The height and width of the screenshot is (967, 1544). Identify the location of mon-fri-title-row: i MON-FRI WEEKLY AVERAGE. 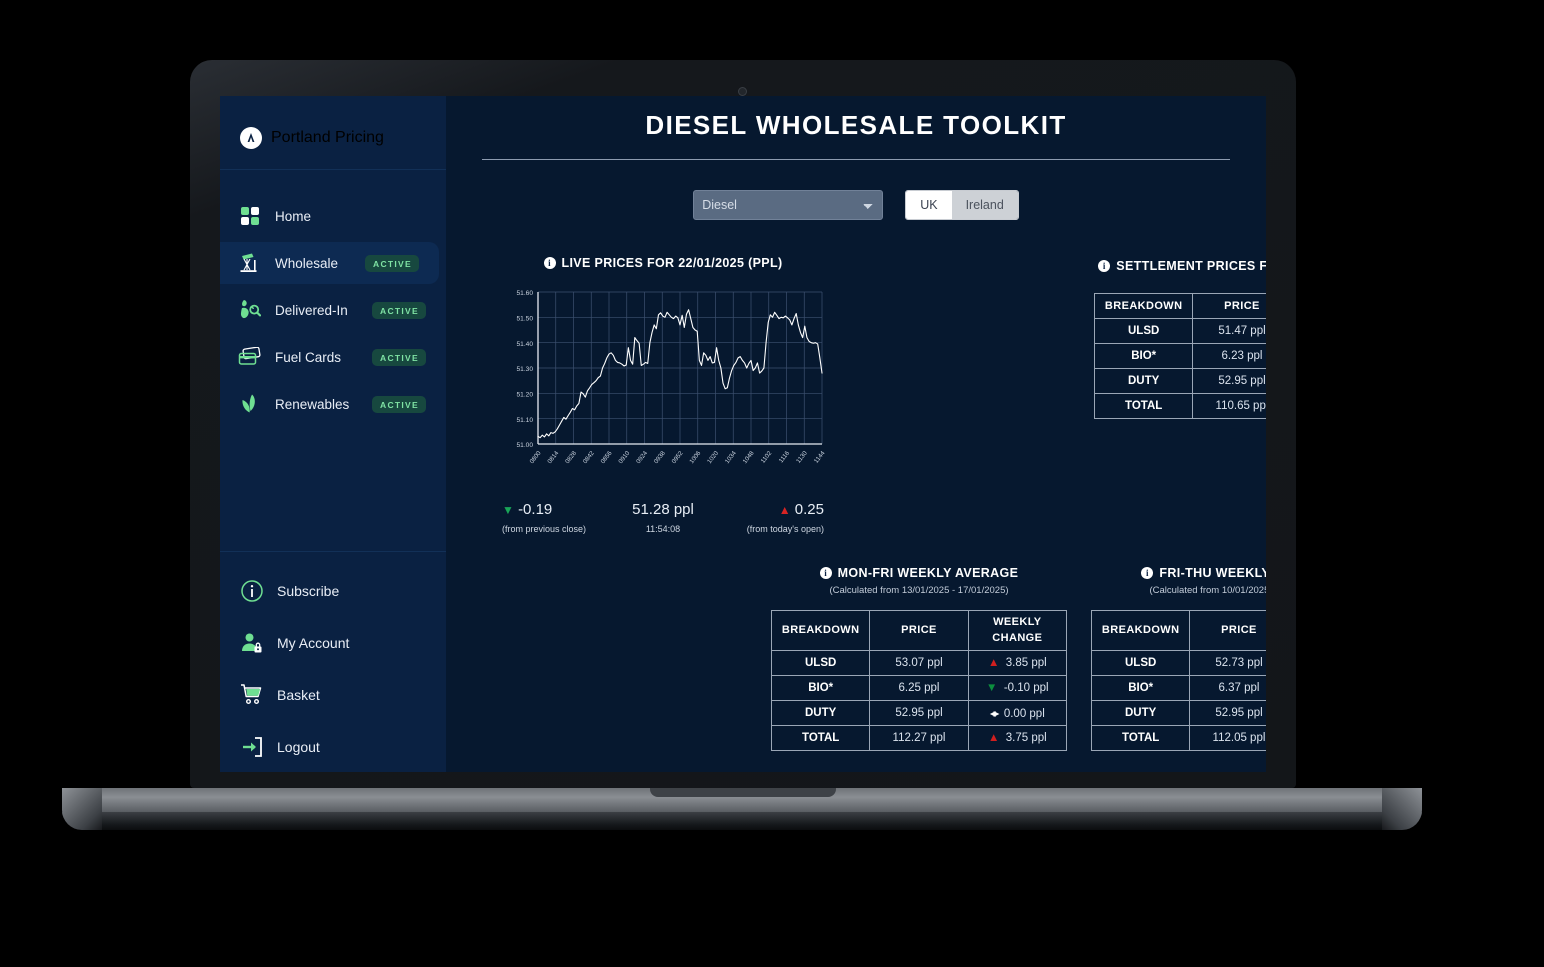
(919, 573).